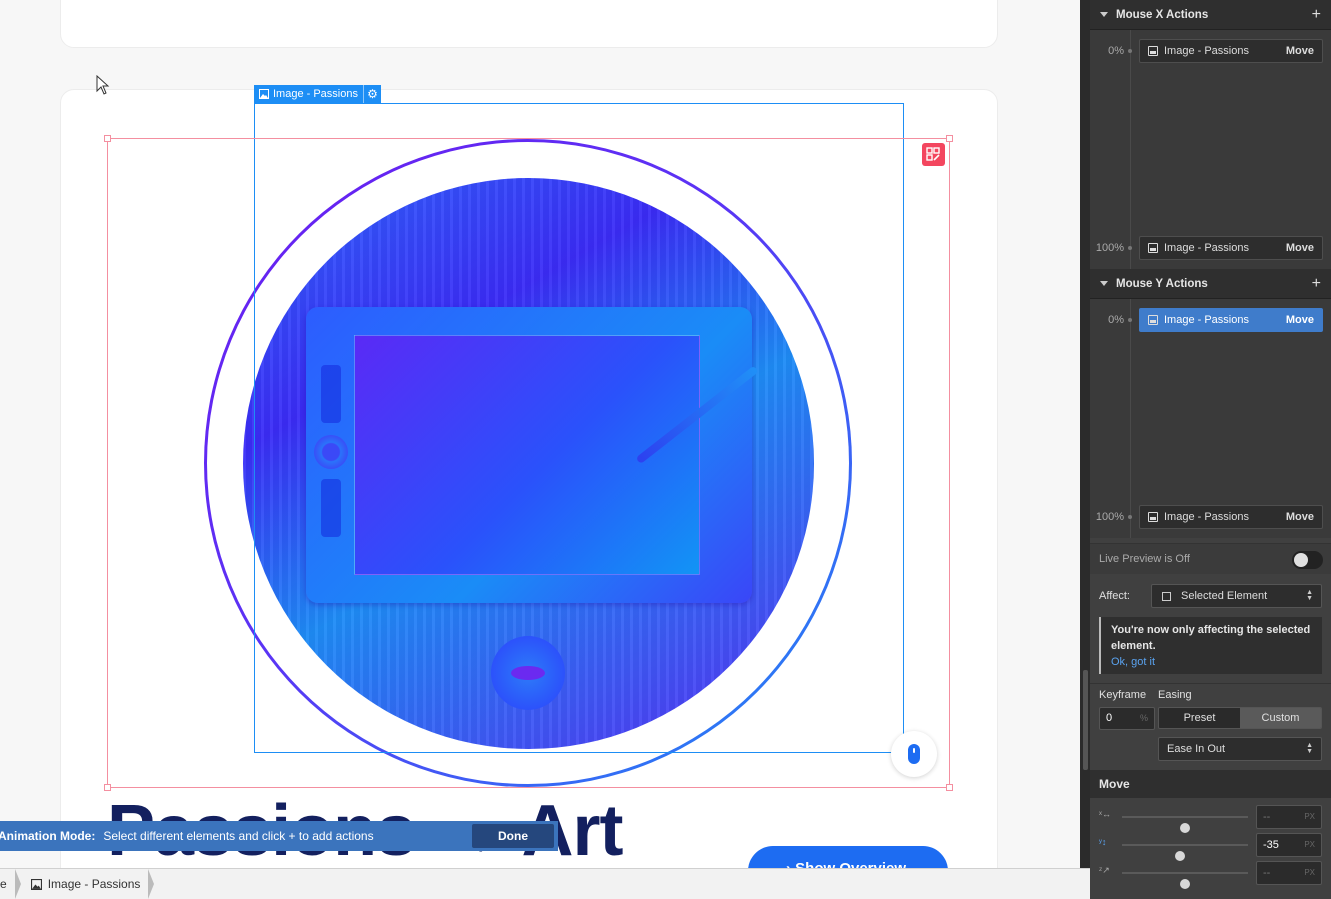 This screenshot has height=899, width=1331. Describe the element at coordinates (103, 85) in the screenshot. I see `mouse-cursor-icon` at that location.